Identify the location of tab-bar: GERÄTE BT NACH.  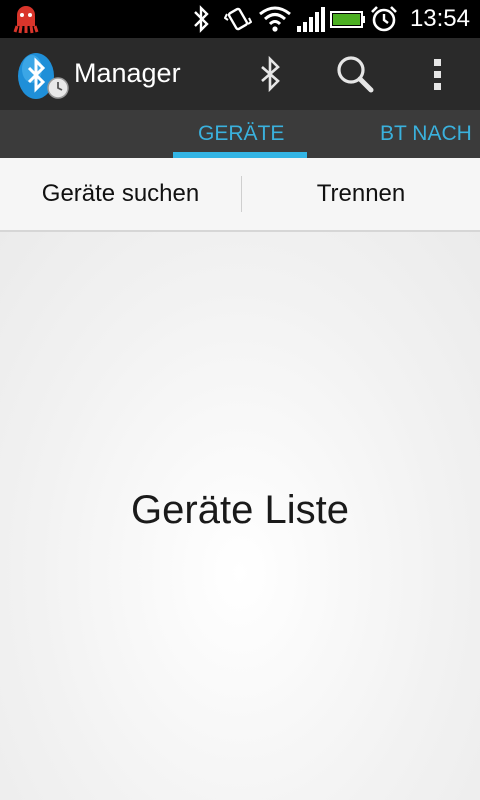
(240, 134).